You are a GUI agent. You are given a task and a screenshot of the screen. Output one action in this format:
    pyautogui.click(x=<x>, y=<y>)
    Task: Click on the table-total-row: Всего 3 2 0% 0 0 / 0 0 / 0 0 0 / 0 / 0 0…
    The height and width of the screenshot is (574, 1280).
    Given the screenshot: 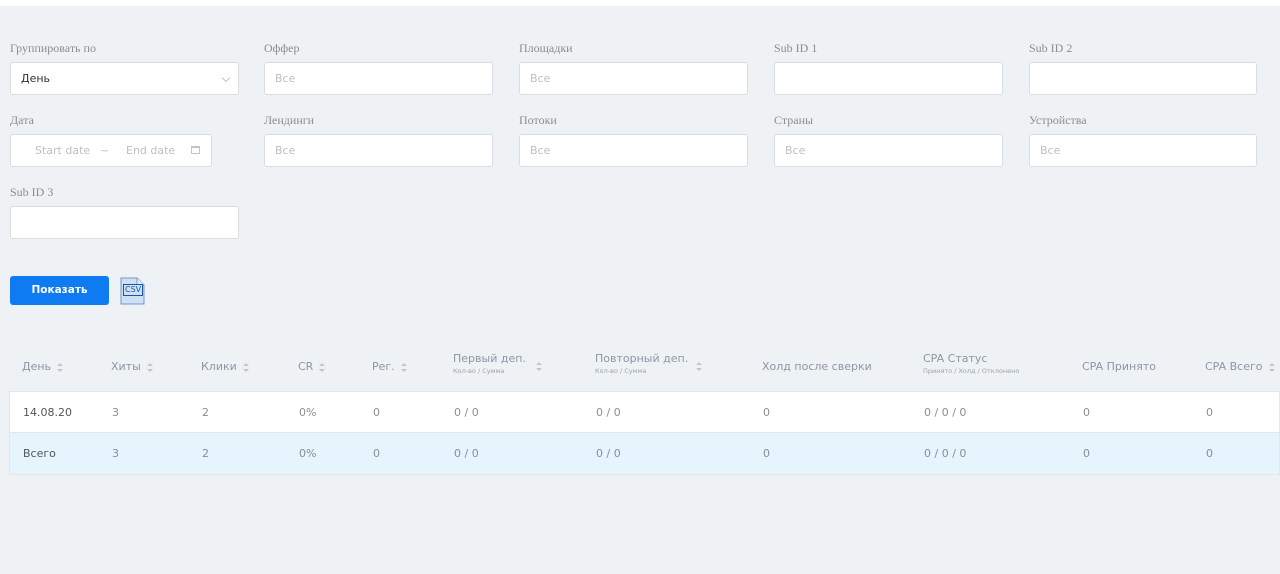 What is the action you would take?
    pyautogui.click(x=644, y=454)
    